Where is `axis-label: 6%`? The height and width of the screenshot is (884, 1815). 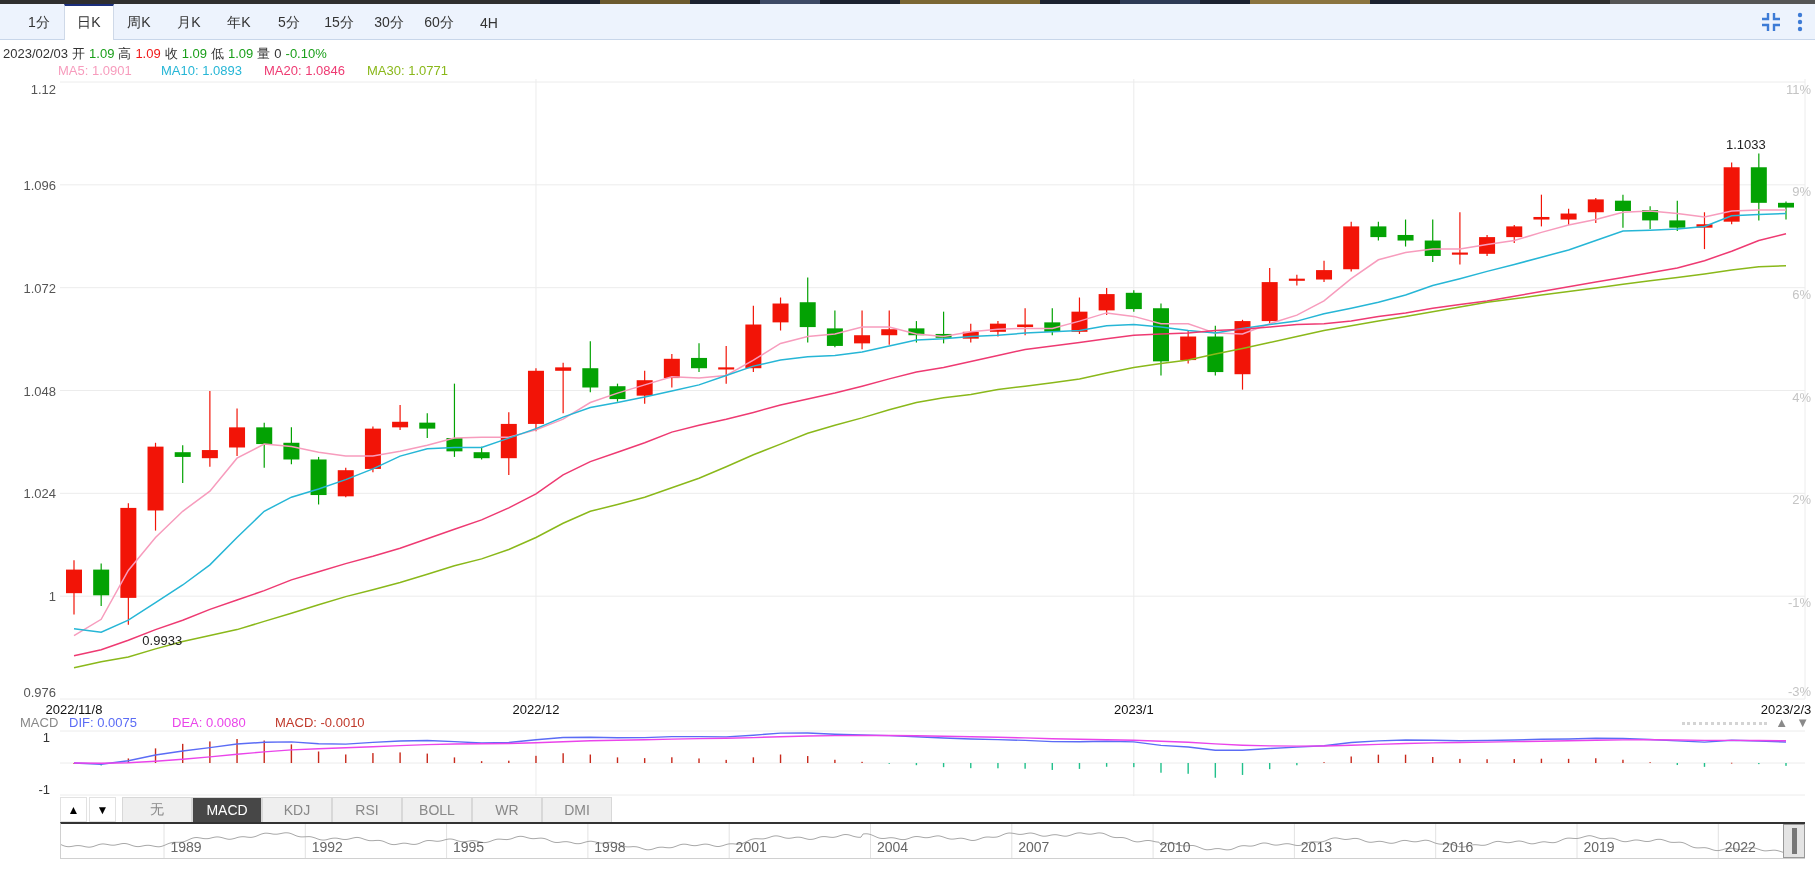 axis-label: 6% is located at coordinates (1801, 294).